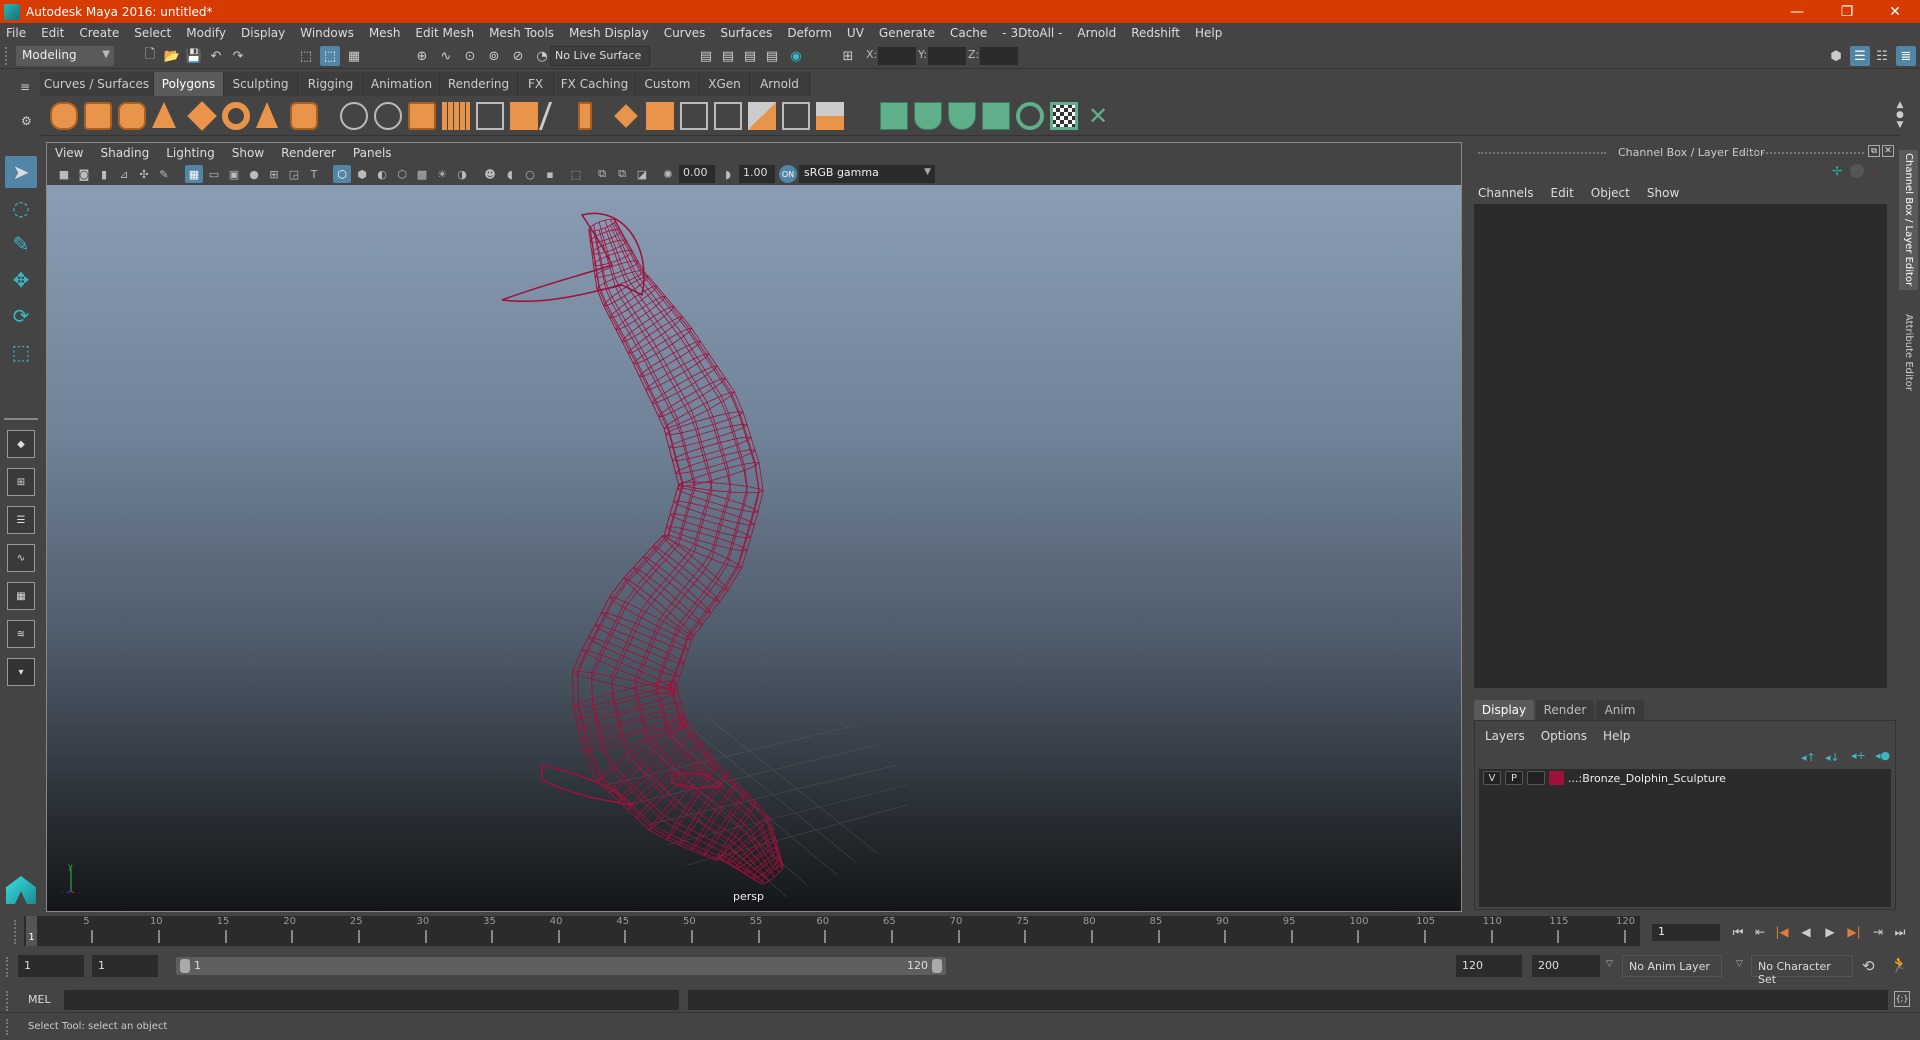 The image size is (1920, 1040). What do you see at coordinates (762, 116) in the screenshot?
I see `fill-hole-icon` at bounding box center [762, 116].